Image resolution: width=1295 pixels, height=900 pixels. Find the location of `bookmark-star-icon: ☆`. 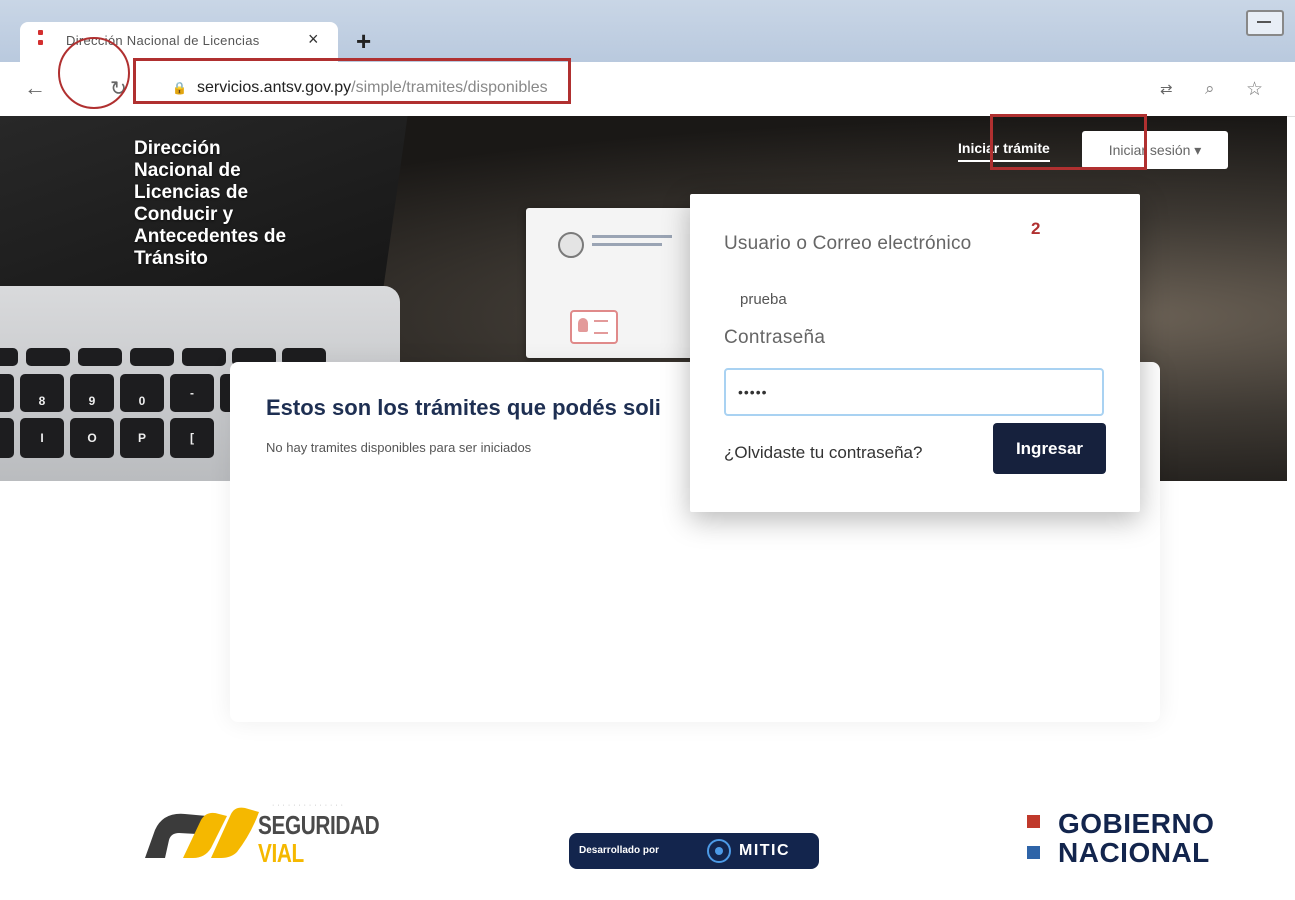

bookmark-star-icon: ☆ is located at coordinates (1254, 89).